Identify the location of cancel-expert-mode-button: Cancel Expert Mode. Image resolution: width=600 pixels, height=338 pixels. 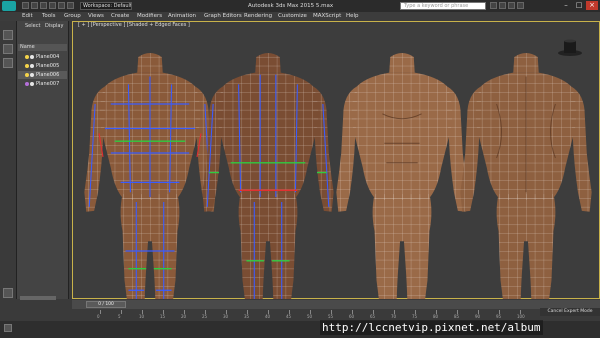
(570, 312).